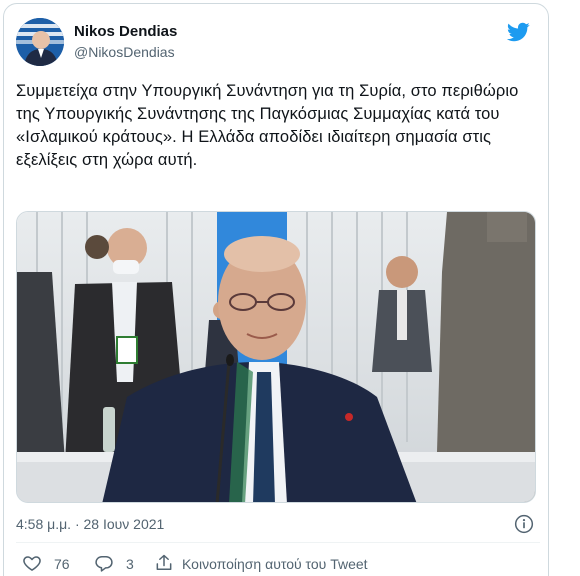  I want to click on tweet-actions: 76 3 Κοινοποίηση αυτού του Tweet, so click(278, 563).